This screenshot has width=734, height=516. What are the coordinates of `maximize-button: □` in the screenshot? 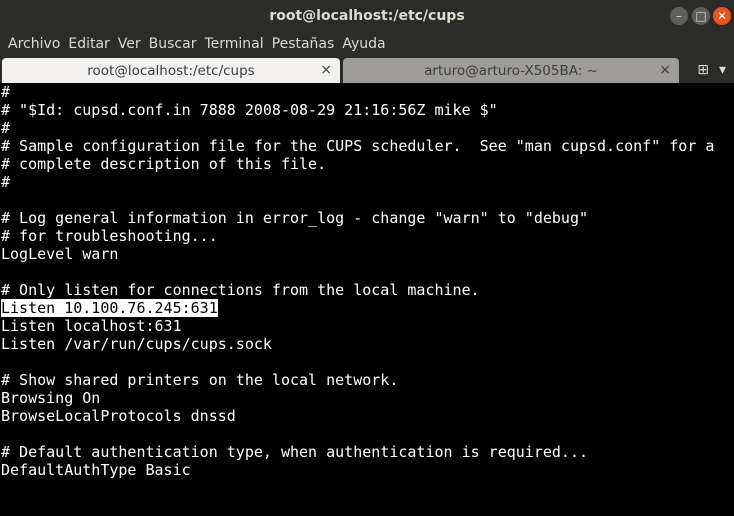 It's located at (701, 16).